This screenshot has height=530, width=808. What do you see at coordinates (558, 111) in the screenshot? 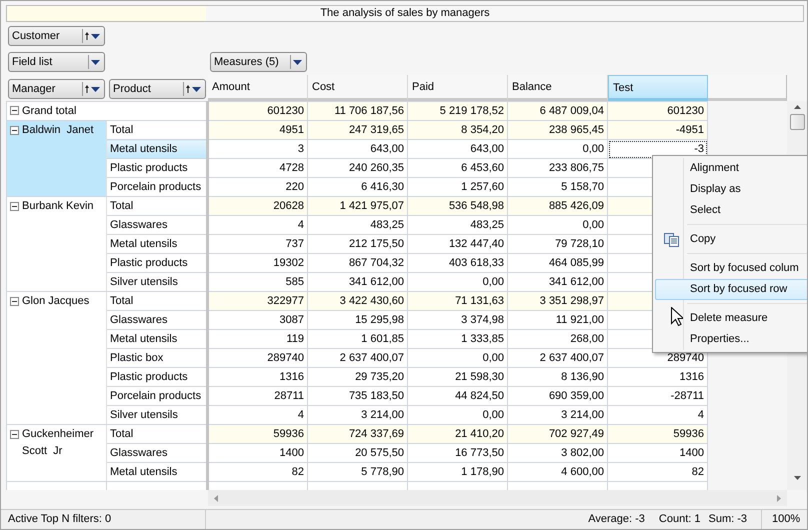
I see `value-cell: 6 487 009,04` at bounding box center [558, 111].